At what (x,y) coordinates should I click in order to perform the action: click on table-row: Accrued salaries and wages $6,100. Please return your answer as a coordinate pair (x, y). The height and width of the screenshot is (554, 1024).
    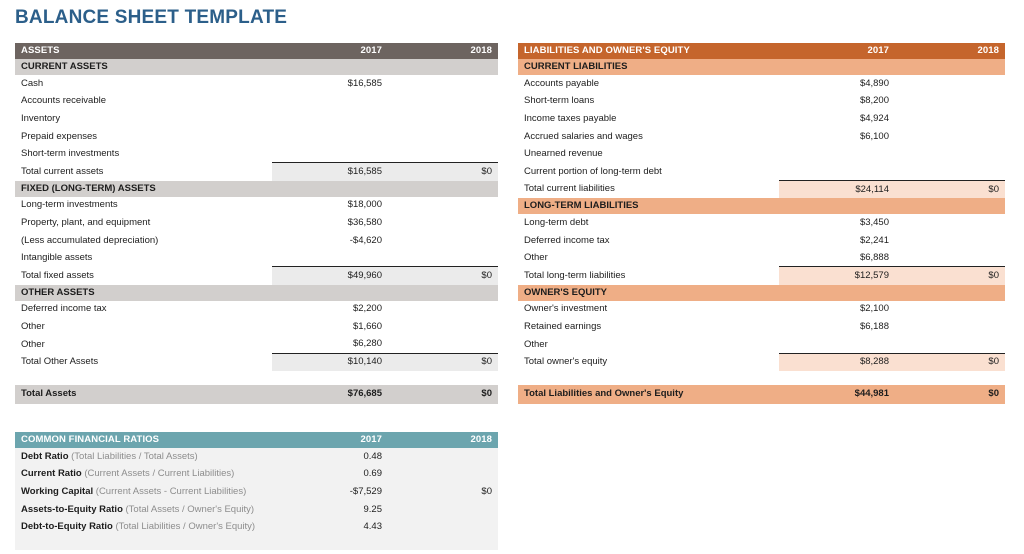
    Looking at the image, I should click on (761, 136).